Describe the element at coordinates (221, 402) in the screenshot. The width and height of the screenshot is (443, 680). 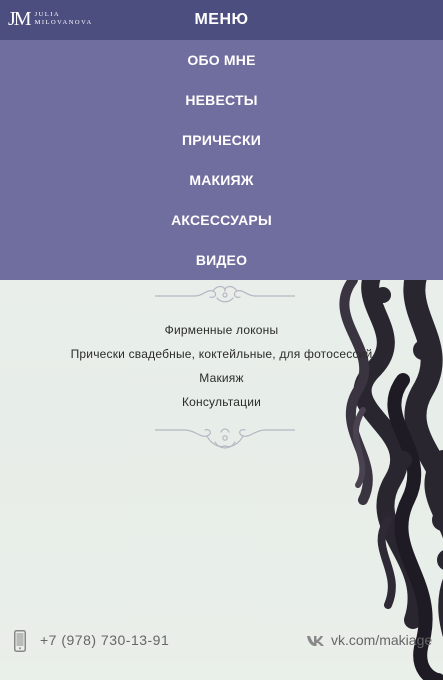
I see `service-item: Консультации` at that location.